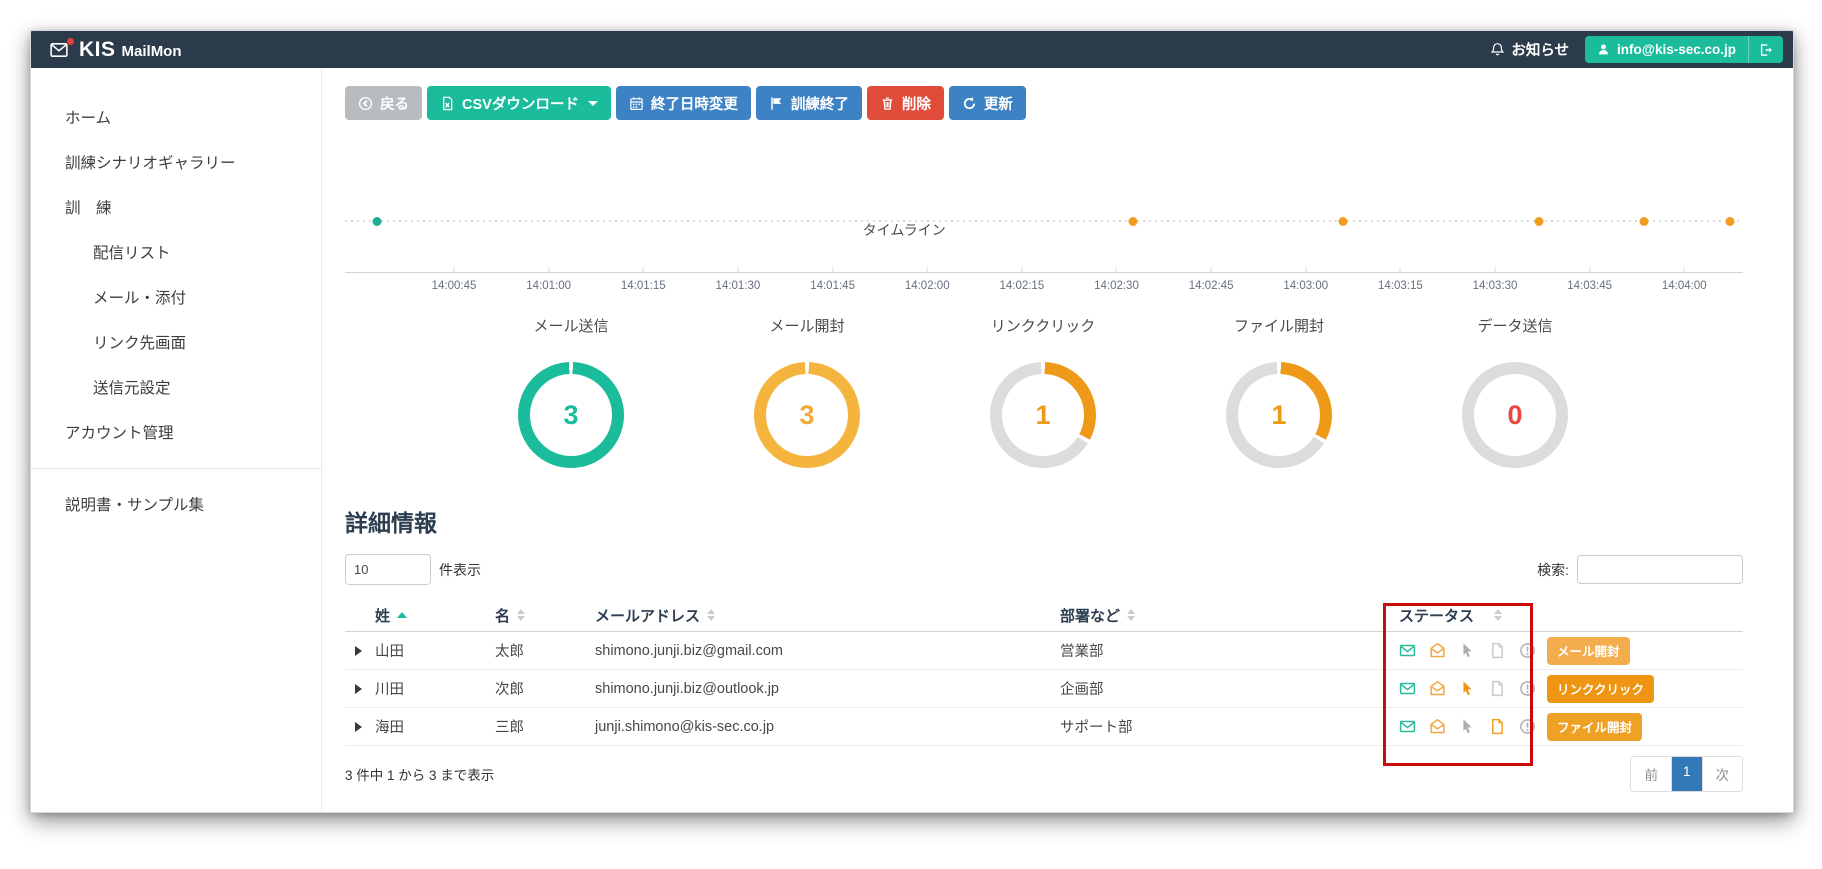 The image size is (1822, 869). What do you see at coordinates (1497, 688) in the screenshot?
I see `file-icon` at bounding box center [1497, 688].